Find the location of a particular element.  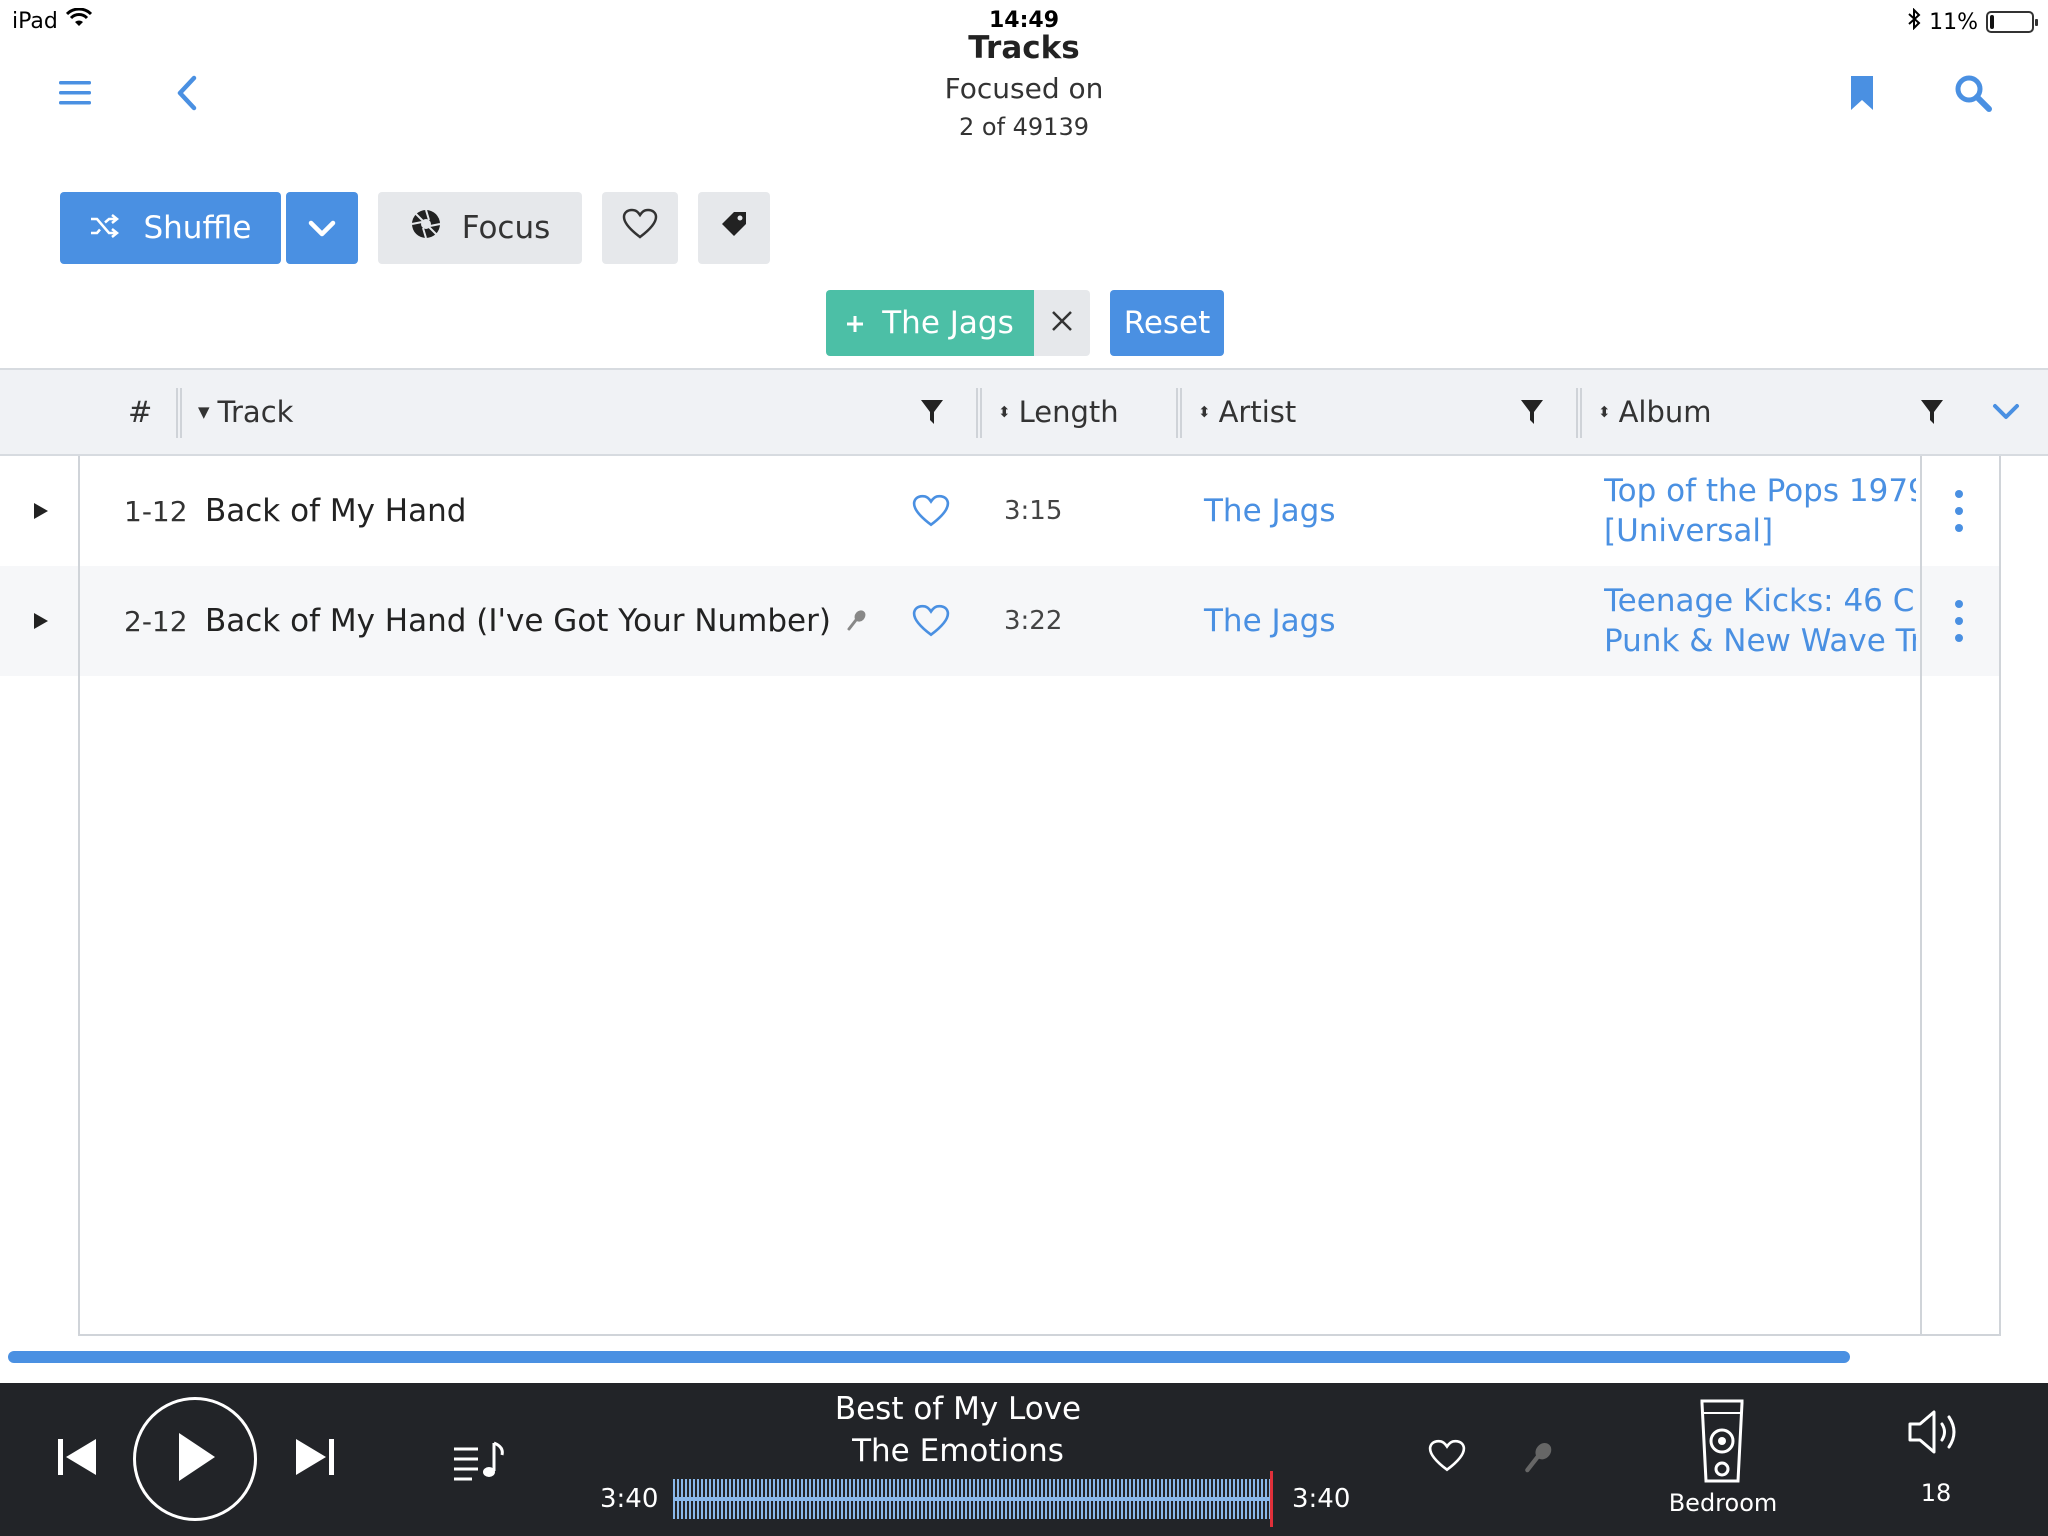

track-title-cell: Back of My Hand (I've Got Your Number) is located at coordinates (536, 621).